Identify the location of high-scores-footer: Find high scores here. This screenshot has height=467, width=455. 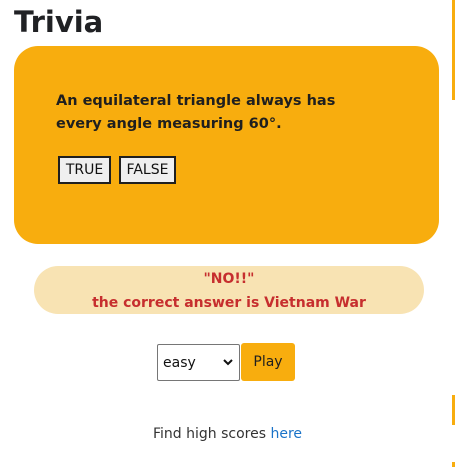
(227, 434).